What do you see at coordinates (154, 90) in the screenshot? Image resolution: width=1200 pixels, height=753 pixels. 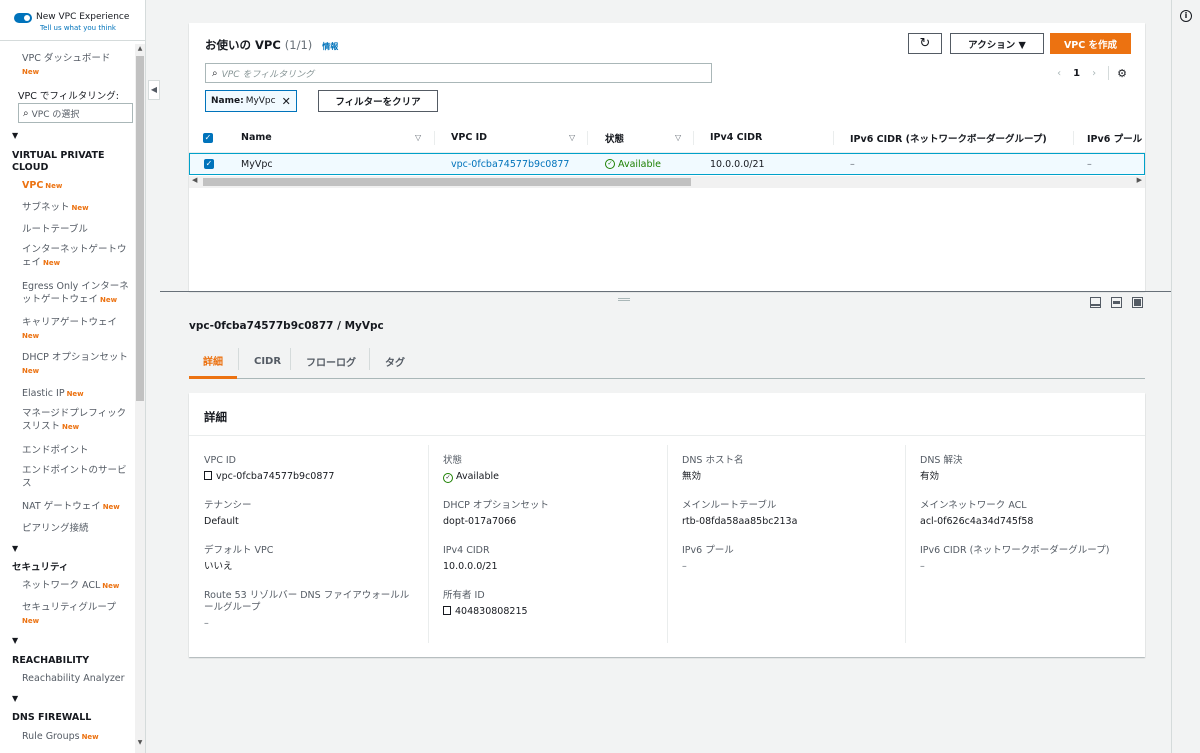 I see `collapse-sidebar-button: ◀` at bounding box center [154, 90].